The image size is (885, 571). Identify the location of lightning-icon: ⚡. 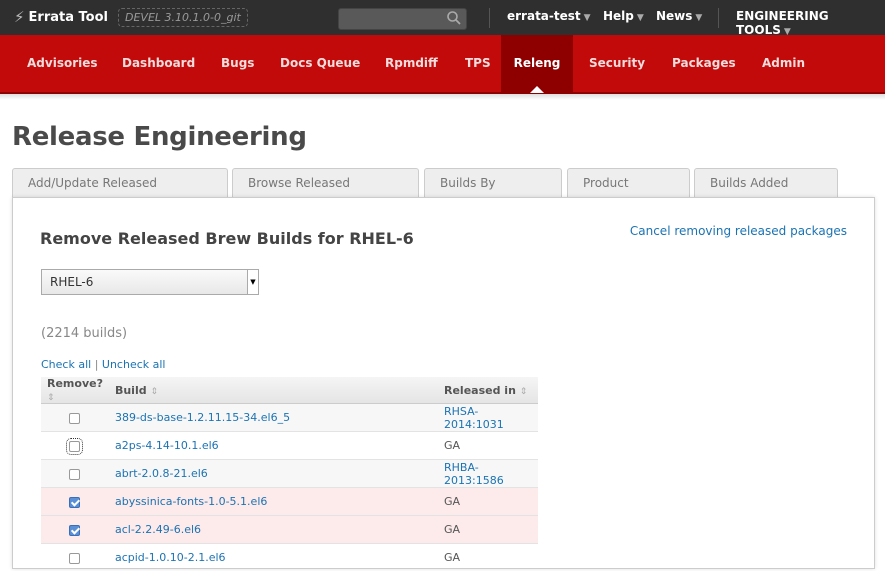
(19, 17).